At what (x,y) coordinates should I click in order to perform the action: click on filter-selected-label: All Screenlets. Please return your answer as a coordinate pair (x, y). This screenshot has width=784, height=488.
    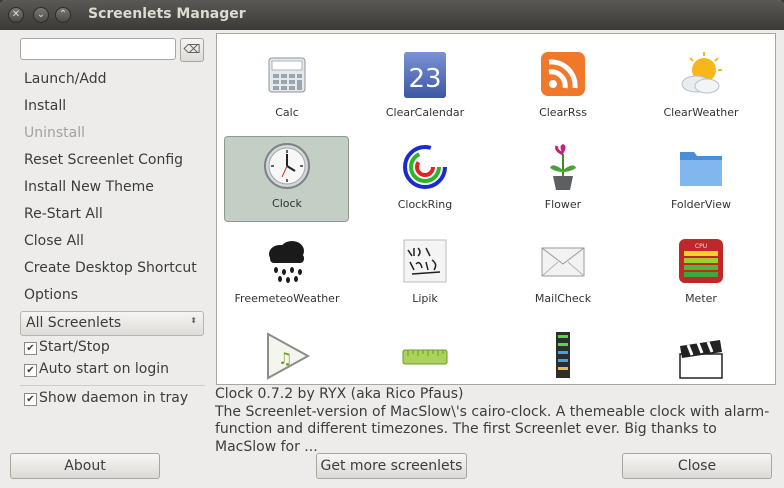
    Looking at the image, I should click on (74, 323).